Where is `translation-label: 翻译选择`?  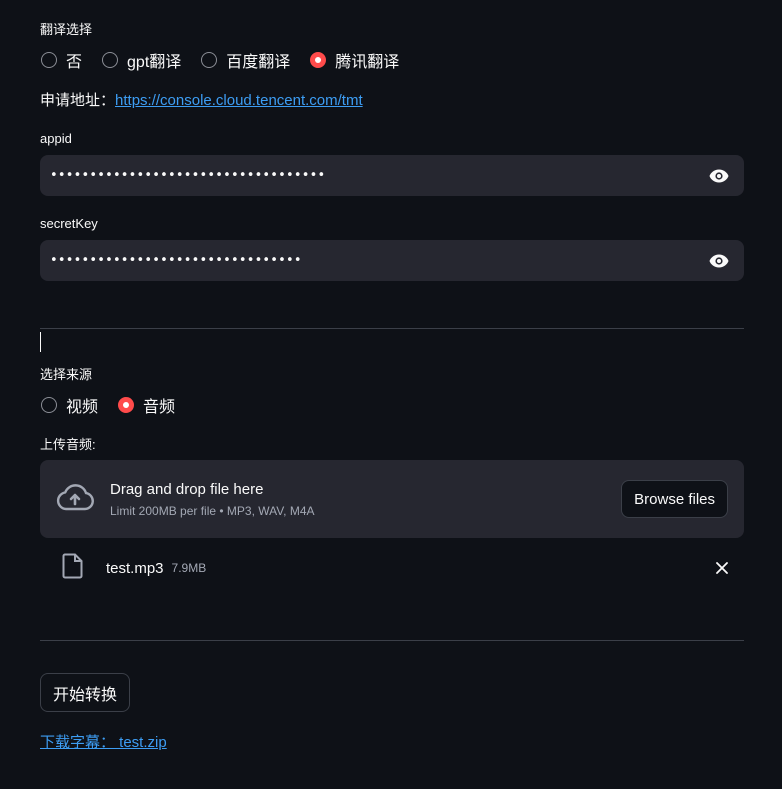
translation-label: 翻译选择 is located at coordinates (66, 29).